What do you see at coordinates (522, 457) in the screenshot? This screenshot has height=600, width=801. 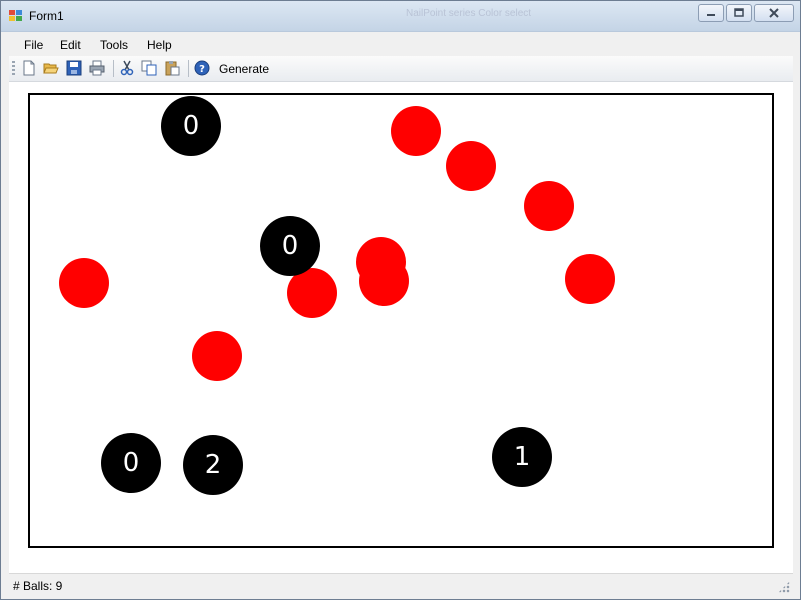 I see `black-ball: 1` at bounding box center [522, 457].